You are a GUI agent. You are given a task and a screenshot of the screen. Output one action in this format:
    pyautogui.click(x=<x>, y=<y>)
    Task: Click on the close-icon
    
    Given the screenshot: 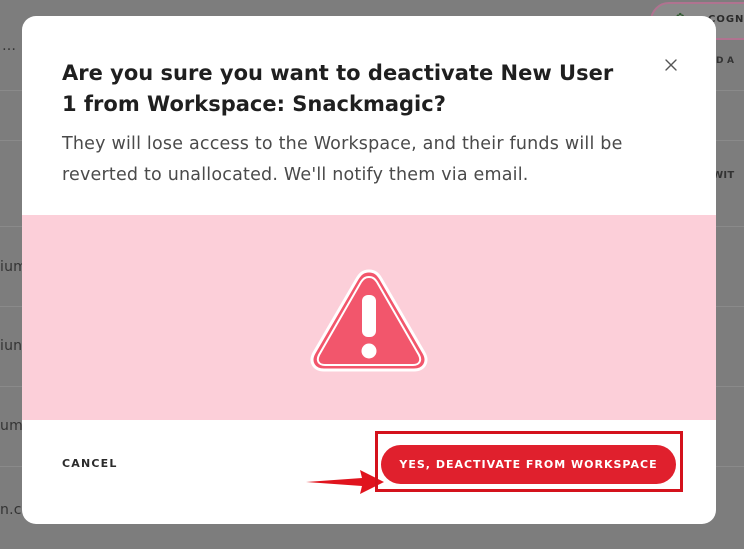 What is the action you would take?
    pyautogui.click(x=671, y=65)
    